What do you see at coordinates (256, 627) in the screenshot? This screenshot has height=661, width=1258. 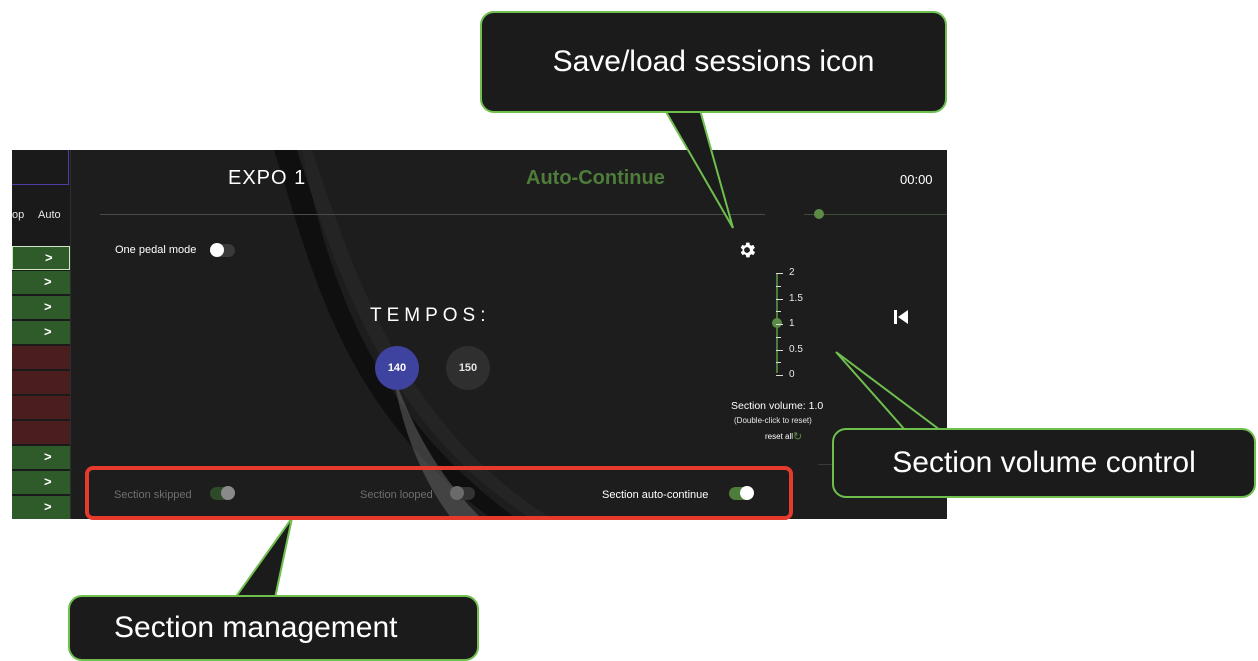 I see `callout-section-management-text: Section management` at bounding box center [256, 627].